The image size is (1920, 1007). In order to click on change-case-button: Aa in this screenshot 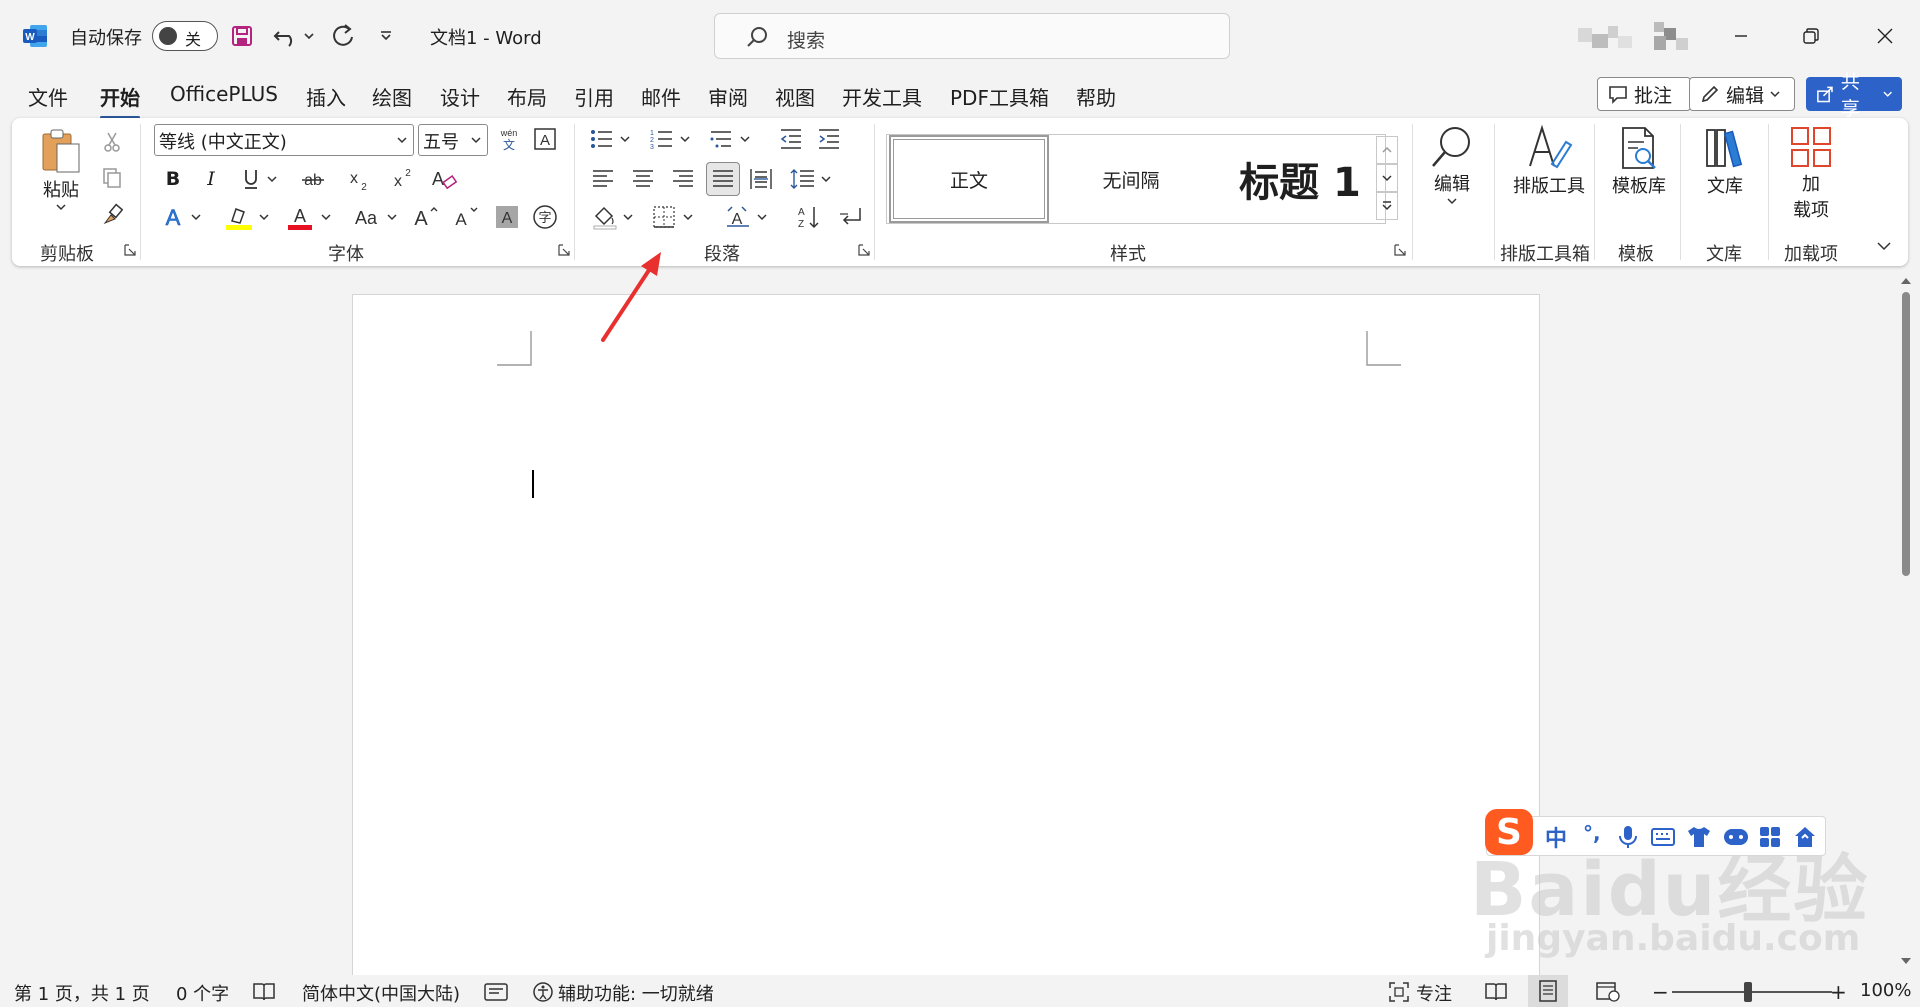, I will do `click(377, 217)`.